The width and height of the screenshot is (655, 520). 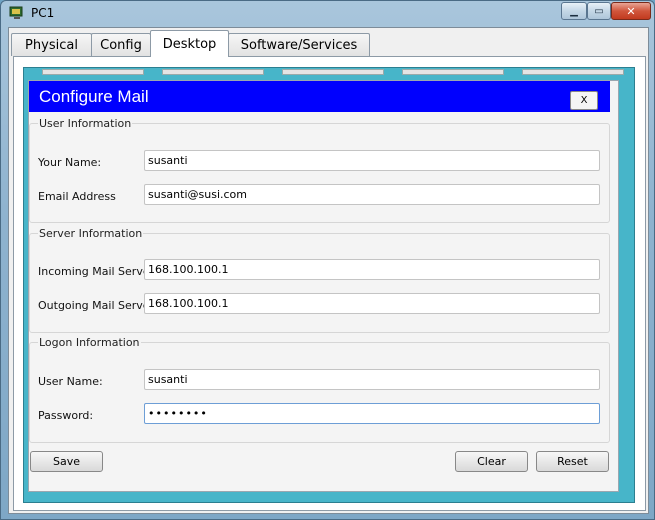 What do you see at coordinates (319, 96) in the screenshot?
I see `dialog-header: Configure Mail X` at bounding box center [319, 96].